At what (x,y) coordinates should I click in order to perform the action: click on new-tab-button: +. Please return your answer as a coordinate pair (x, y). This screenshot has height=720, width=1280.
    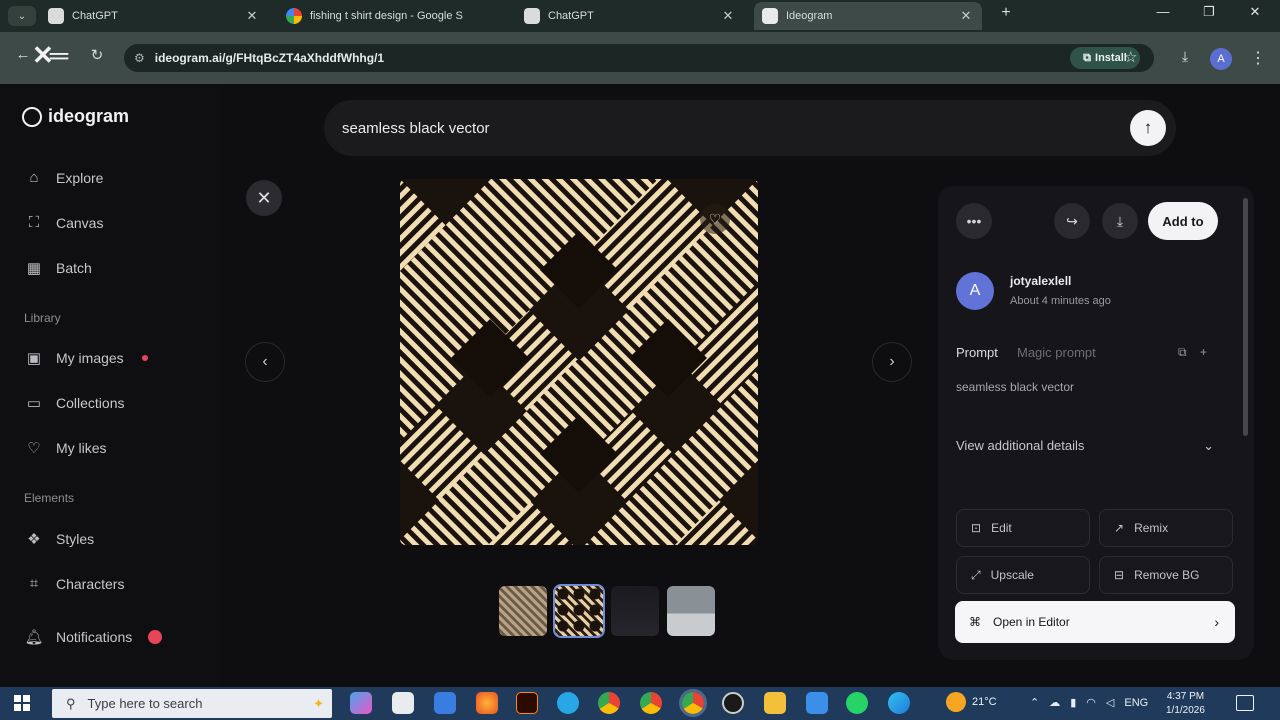
    Looking at the image, I should click on (1006, 15).